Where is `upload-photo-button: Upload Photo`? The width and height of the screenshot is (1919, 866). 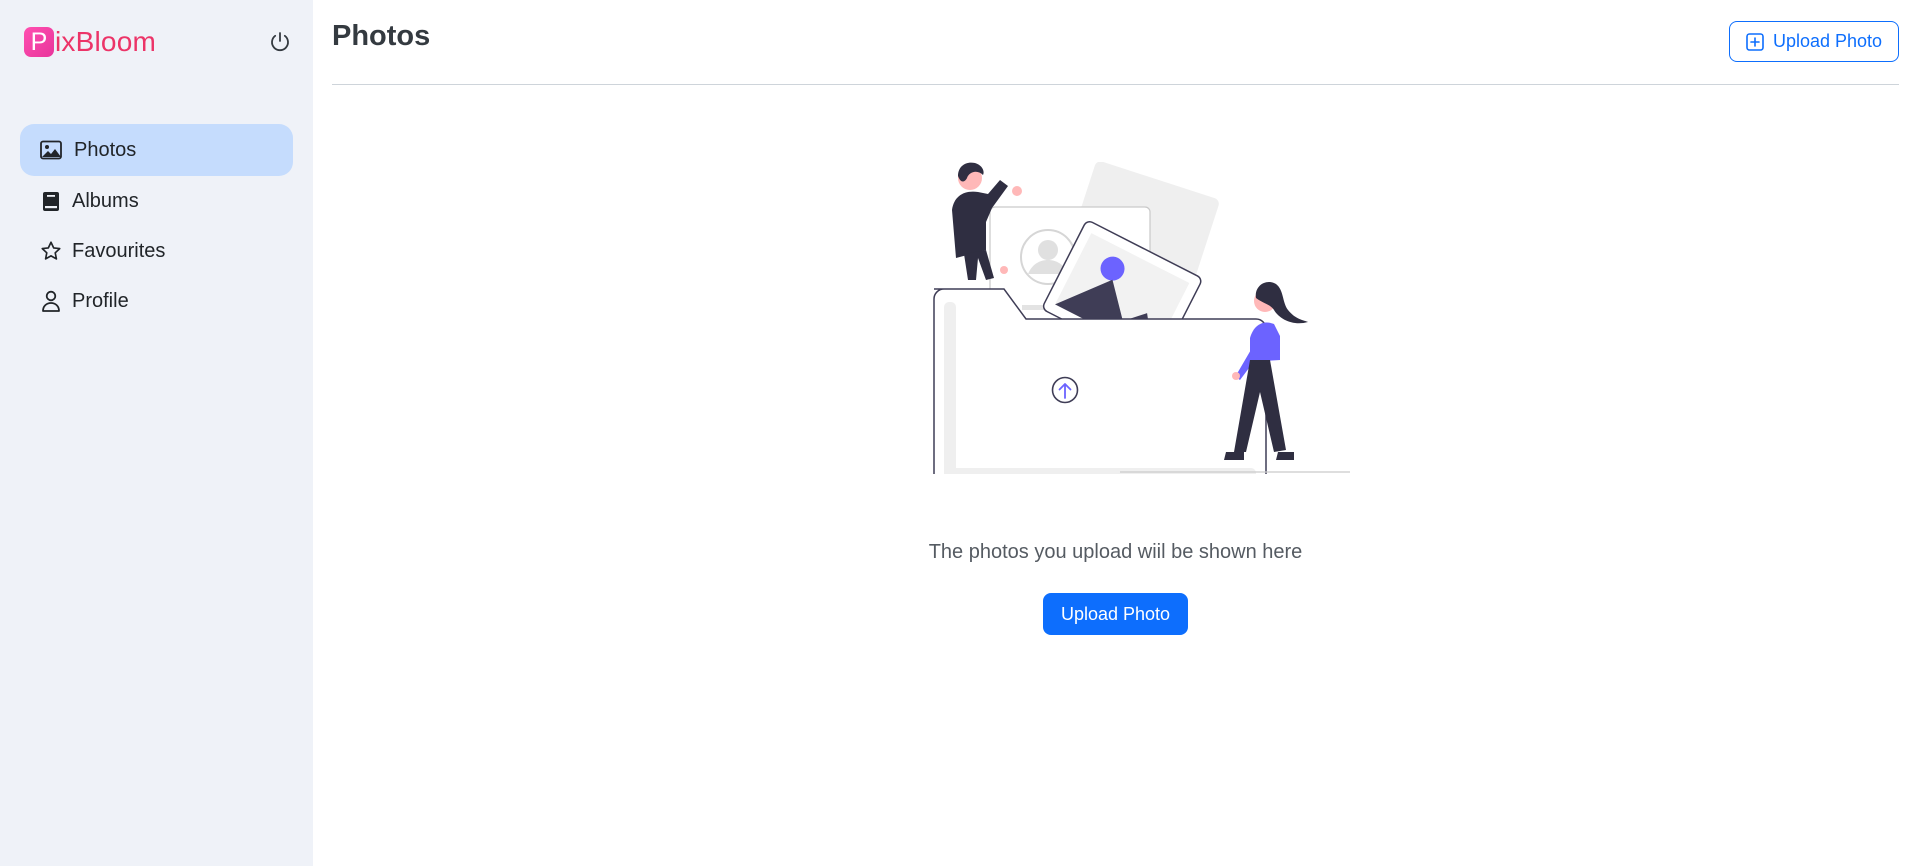
upload-photo-button: Upload Photo is located at coordinates (1115, 614).